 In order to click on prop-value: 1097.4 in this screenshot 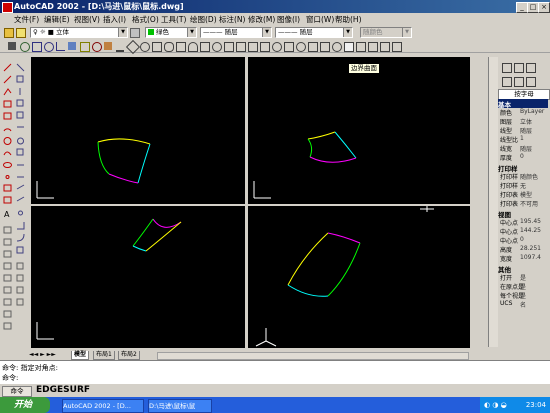, I will do `click(530, 257)`.